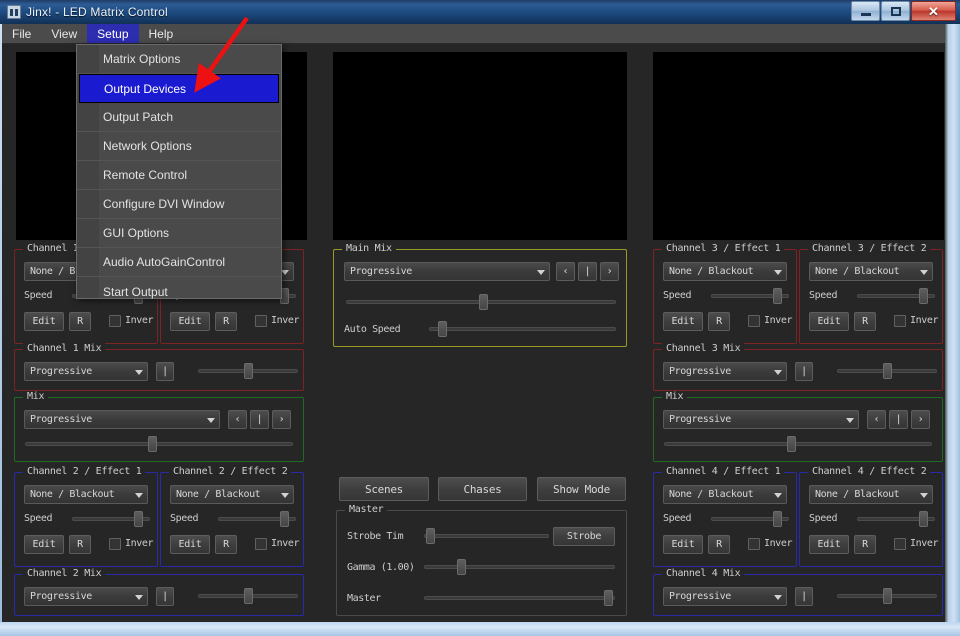 The image size is (960, 636). I want to click on channel4-effect2-select: None / Blackout, so click(871, 494).